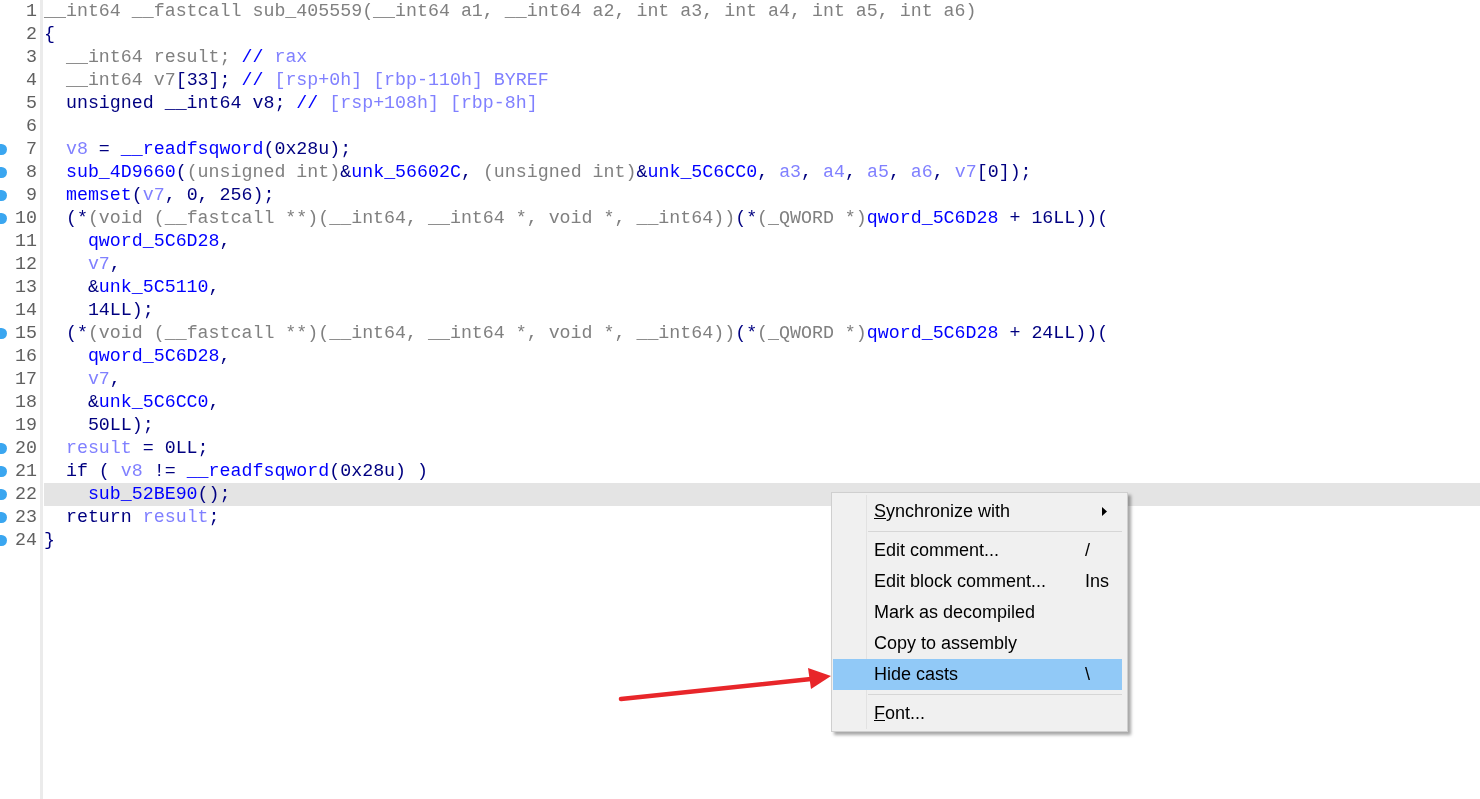 Image resolution: width=1480 pixels, height=799 pixels. I want to click on code-line: &unk_5C5110,, so click(153, 287).